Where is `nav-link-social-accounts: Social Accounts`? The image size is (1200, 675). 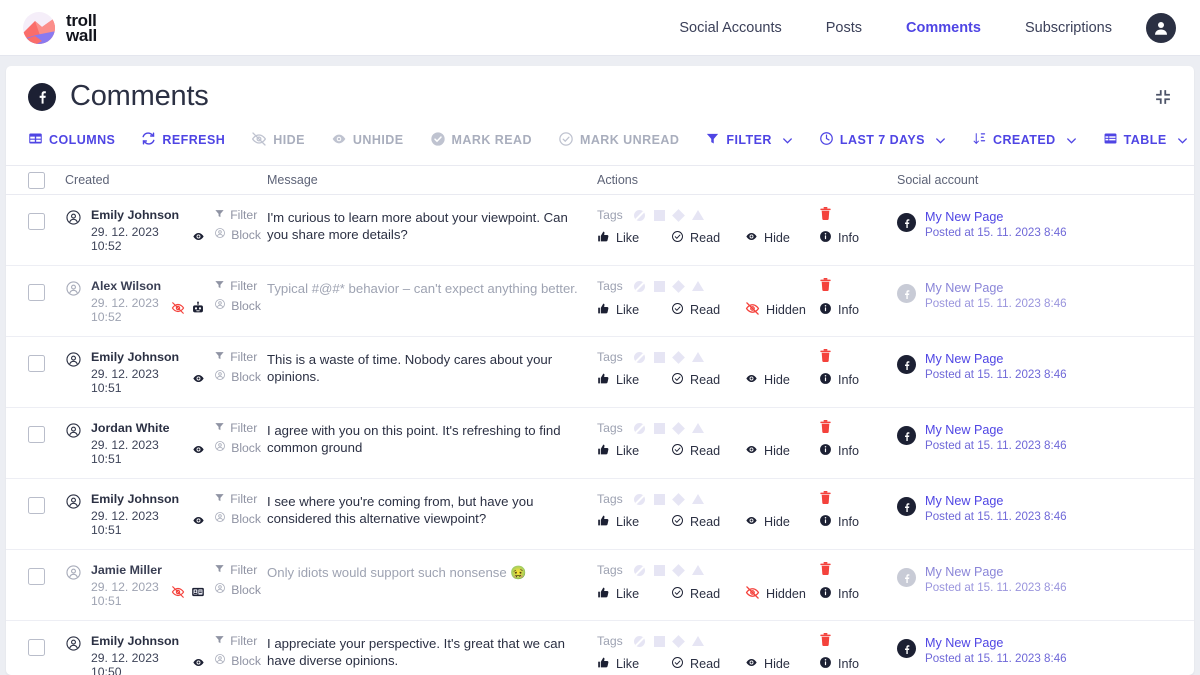 nav-link-social-accounts: Social Accounts is located at coordinates (730, 28).